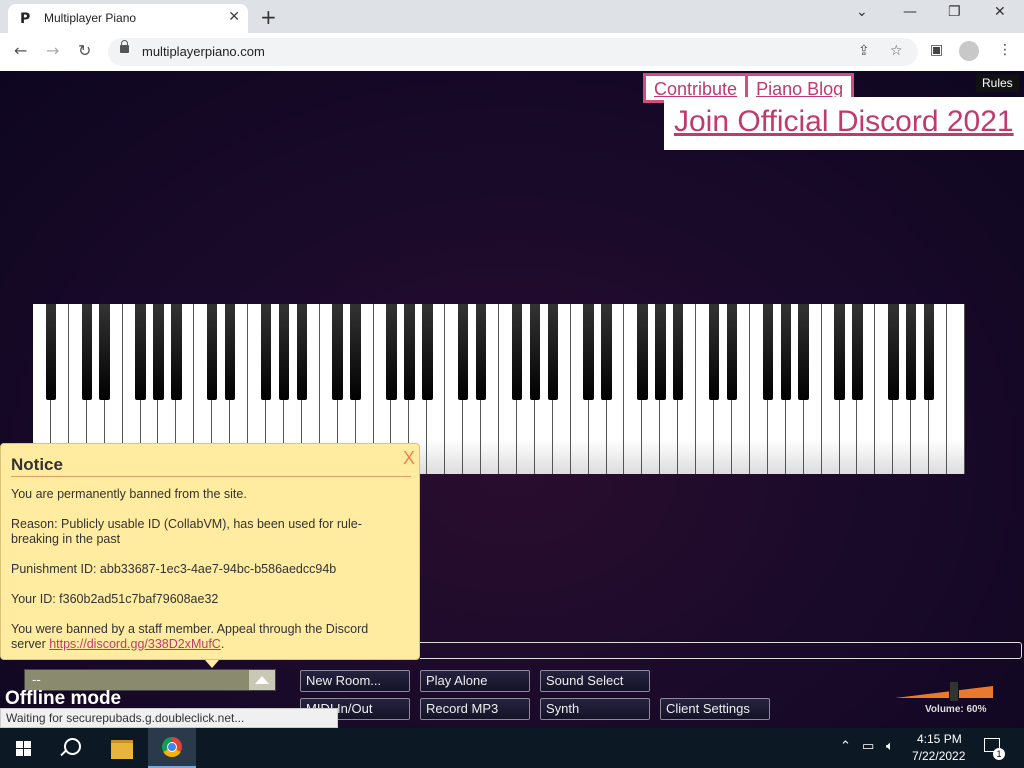 This screenshot has width=1024, height=768. What do you see at coordinates (475, 681) in the screenshot?
I see `play-alone-button: Play Alone` at bounding box center [475, 681].